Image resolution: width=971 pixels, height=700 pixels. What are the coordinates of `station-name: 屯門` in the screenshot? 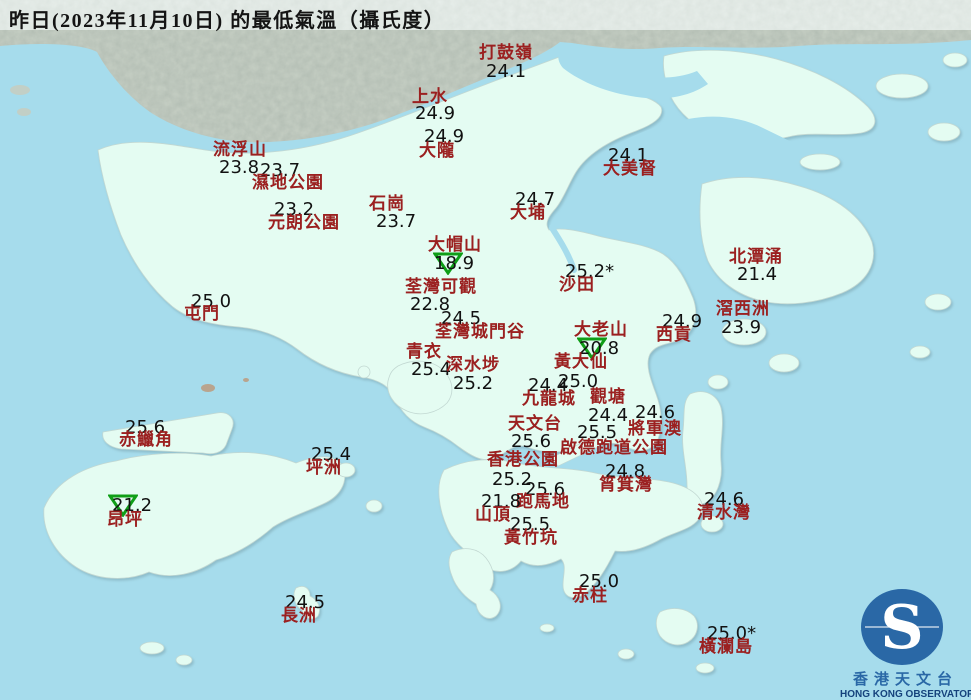 It's located at (202, 313).